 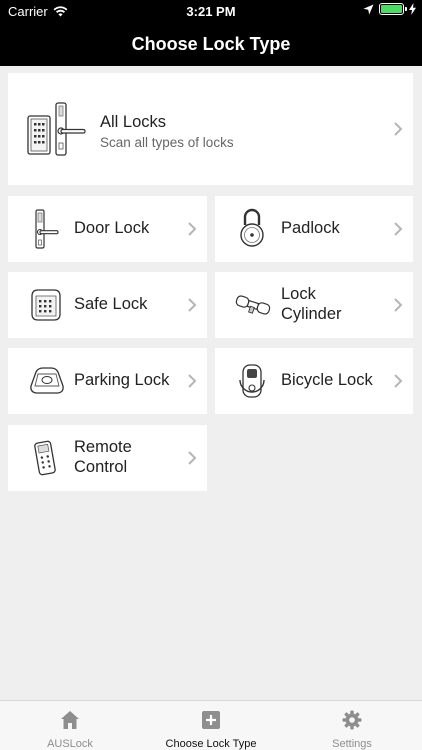 What do you see at coordinates (133, 122) in the screenshot?
I see `all-locks-title: All Locks` at bounding box center [133, 122].